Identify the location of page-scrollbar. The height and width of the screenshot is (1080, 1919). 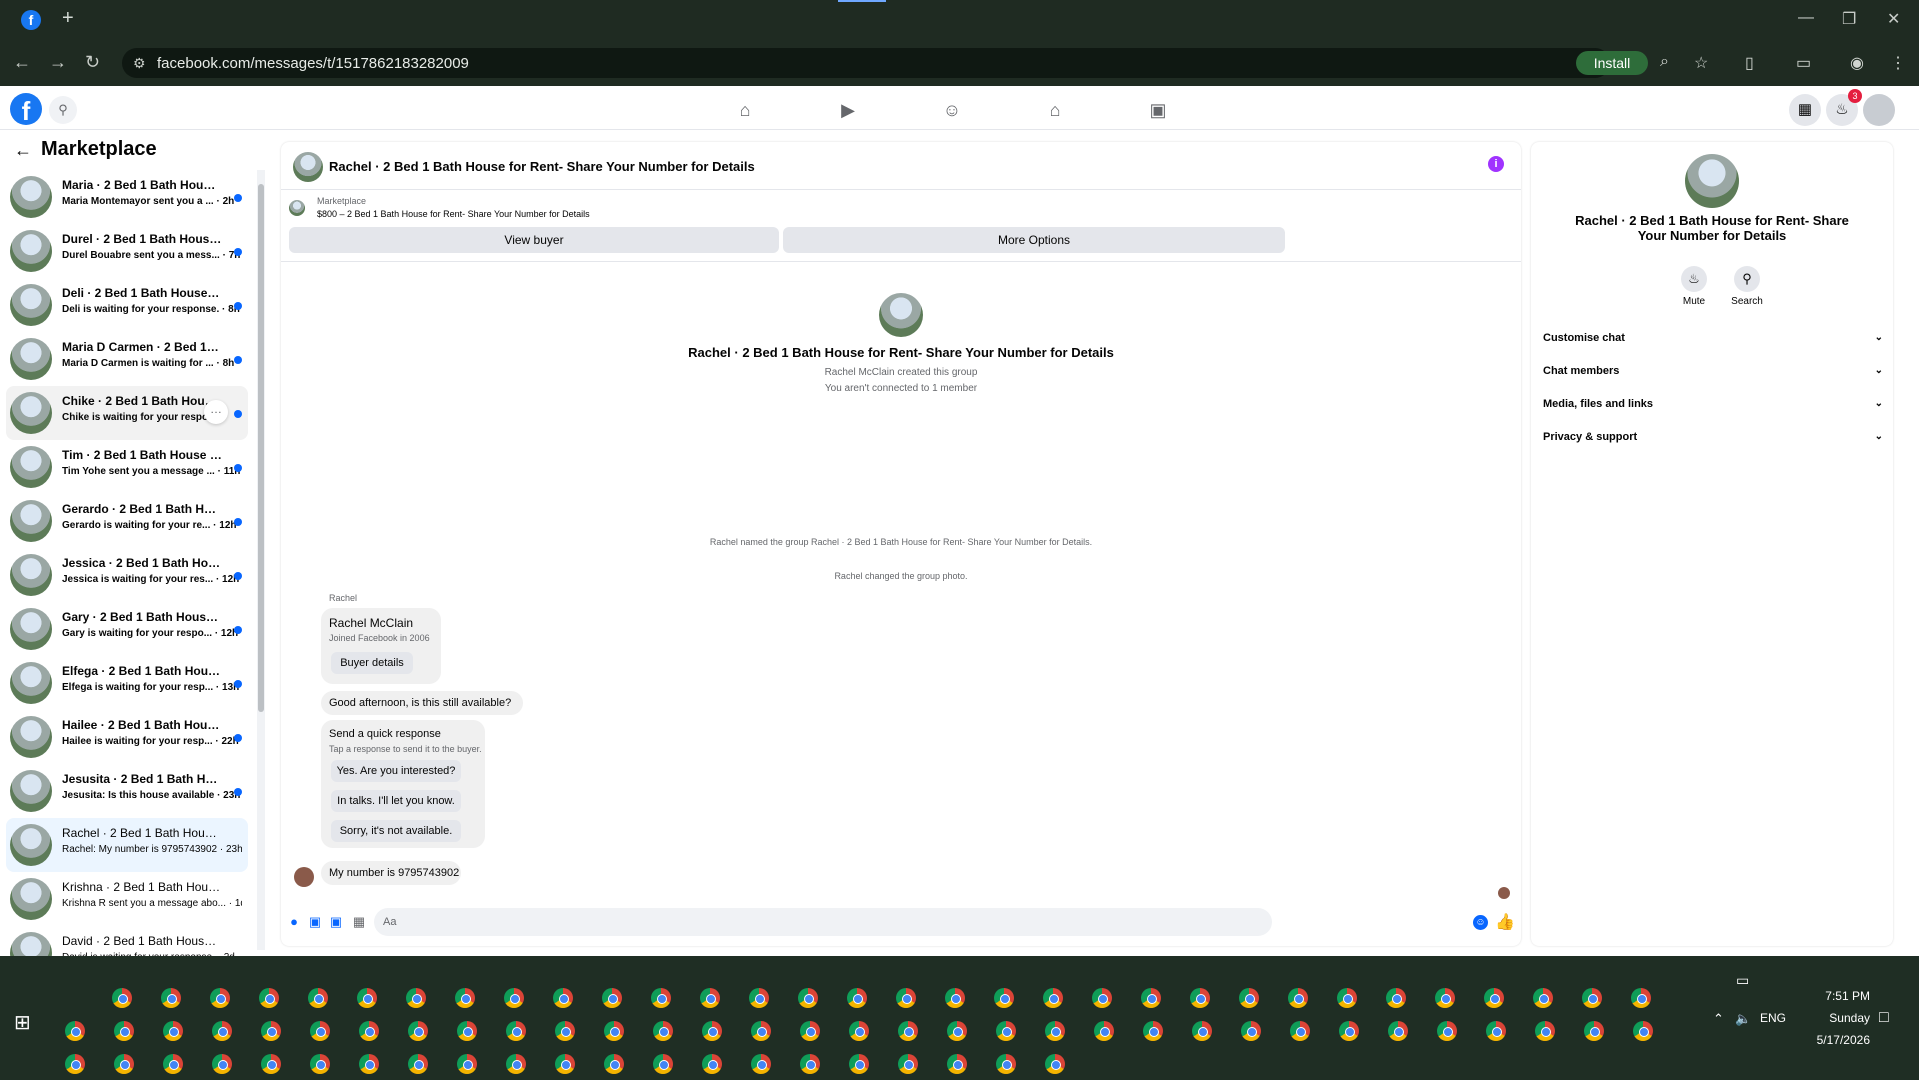
(1911, 522).